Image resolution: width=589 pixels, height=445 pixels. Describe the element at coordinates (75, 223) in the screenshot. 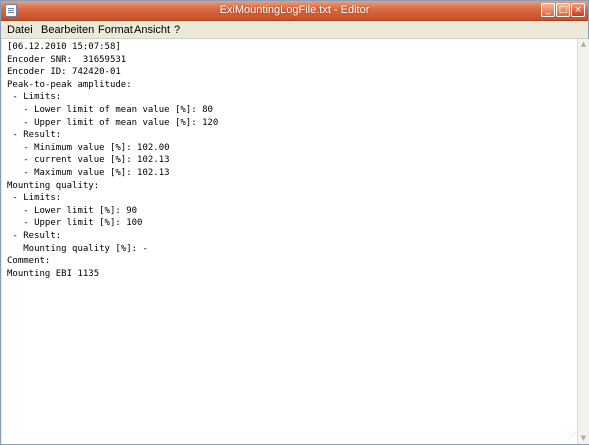

I see `text-line: - Upper limit [%]: 100` at that location.